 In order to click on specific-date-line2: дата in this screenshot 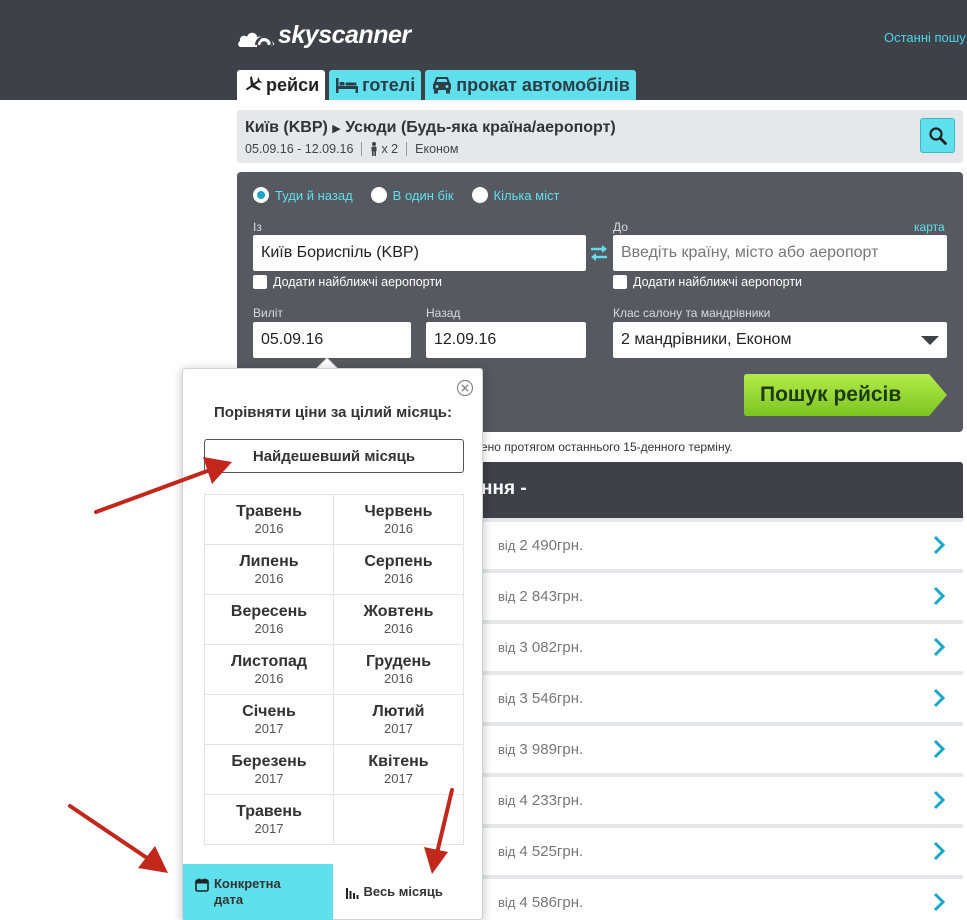, I will do `click(229, 899)`.